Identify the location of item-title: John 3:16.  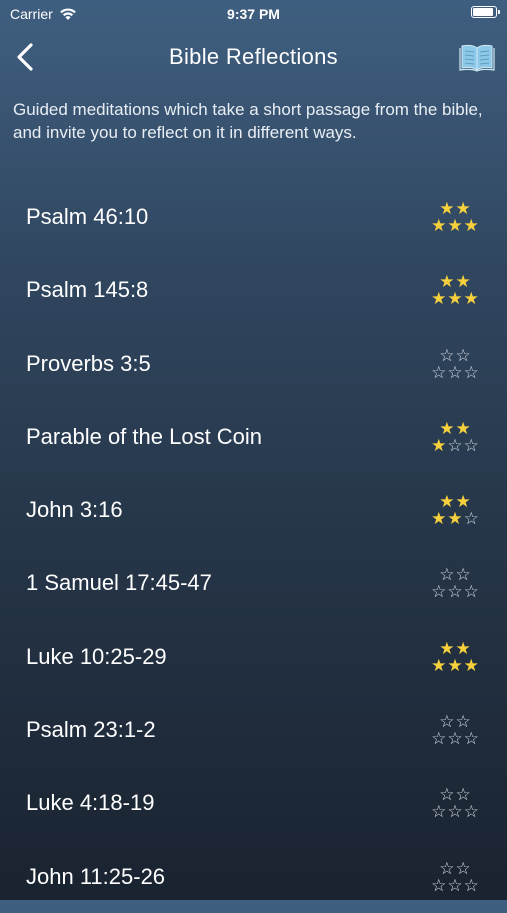
(74, 510).